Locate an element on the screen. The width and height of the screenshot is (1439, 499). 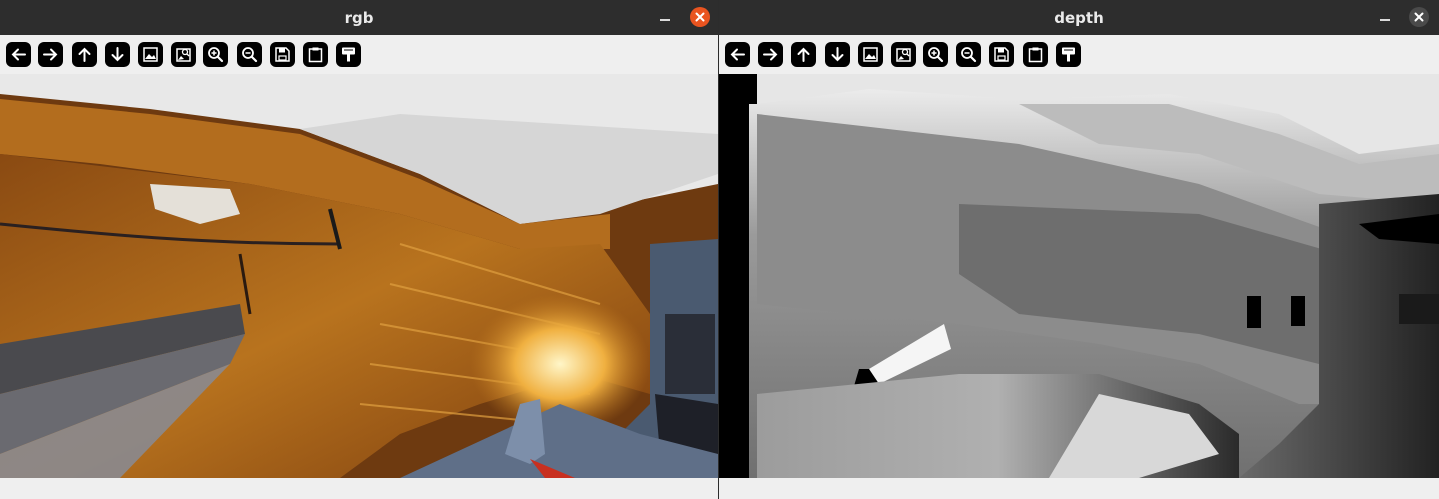
title-bar: depth is located at coordinates (1079, 17).